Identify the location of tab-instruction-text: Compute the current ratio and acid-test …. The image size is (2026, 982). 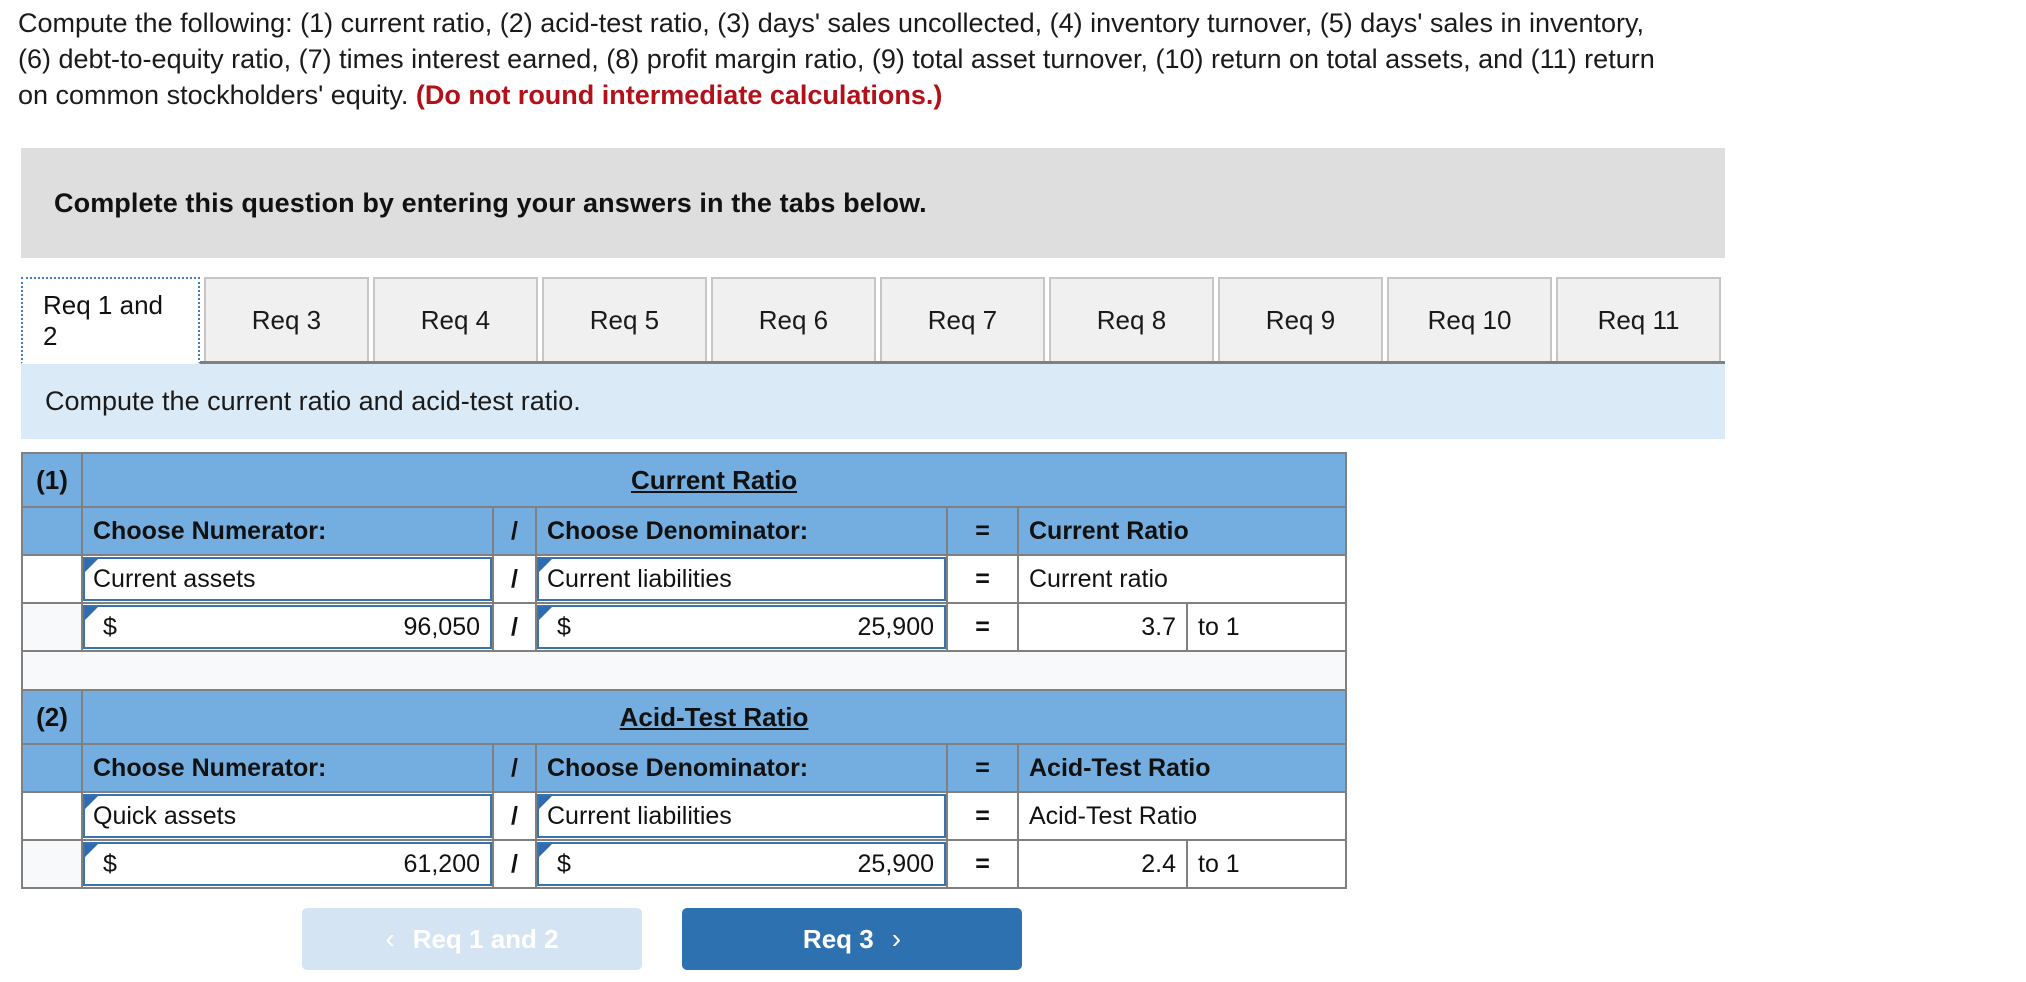
(313, 401).